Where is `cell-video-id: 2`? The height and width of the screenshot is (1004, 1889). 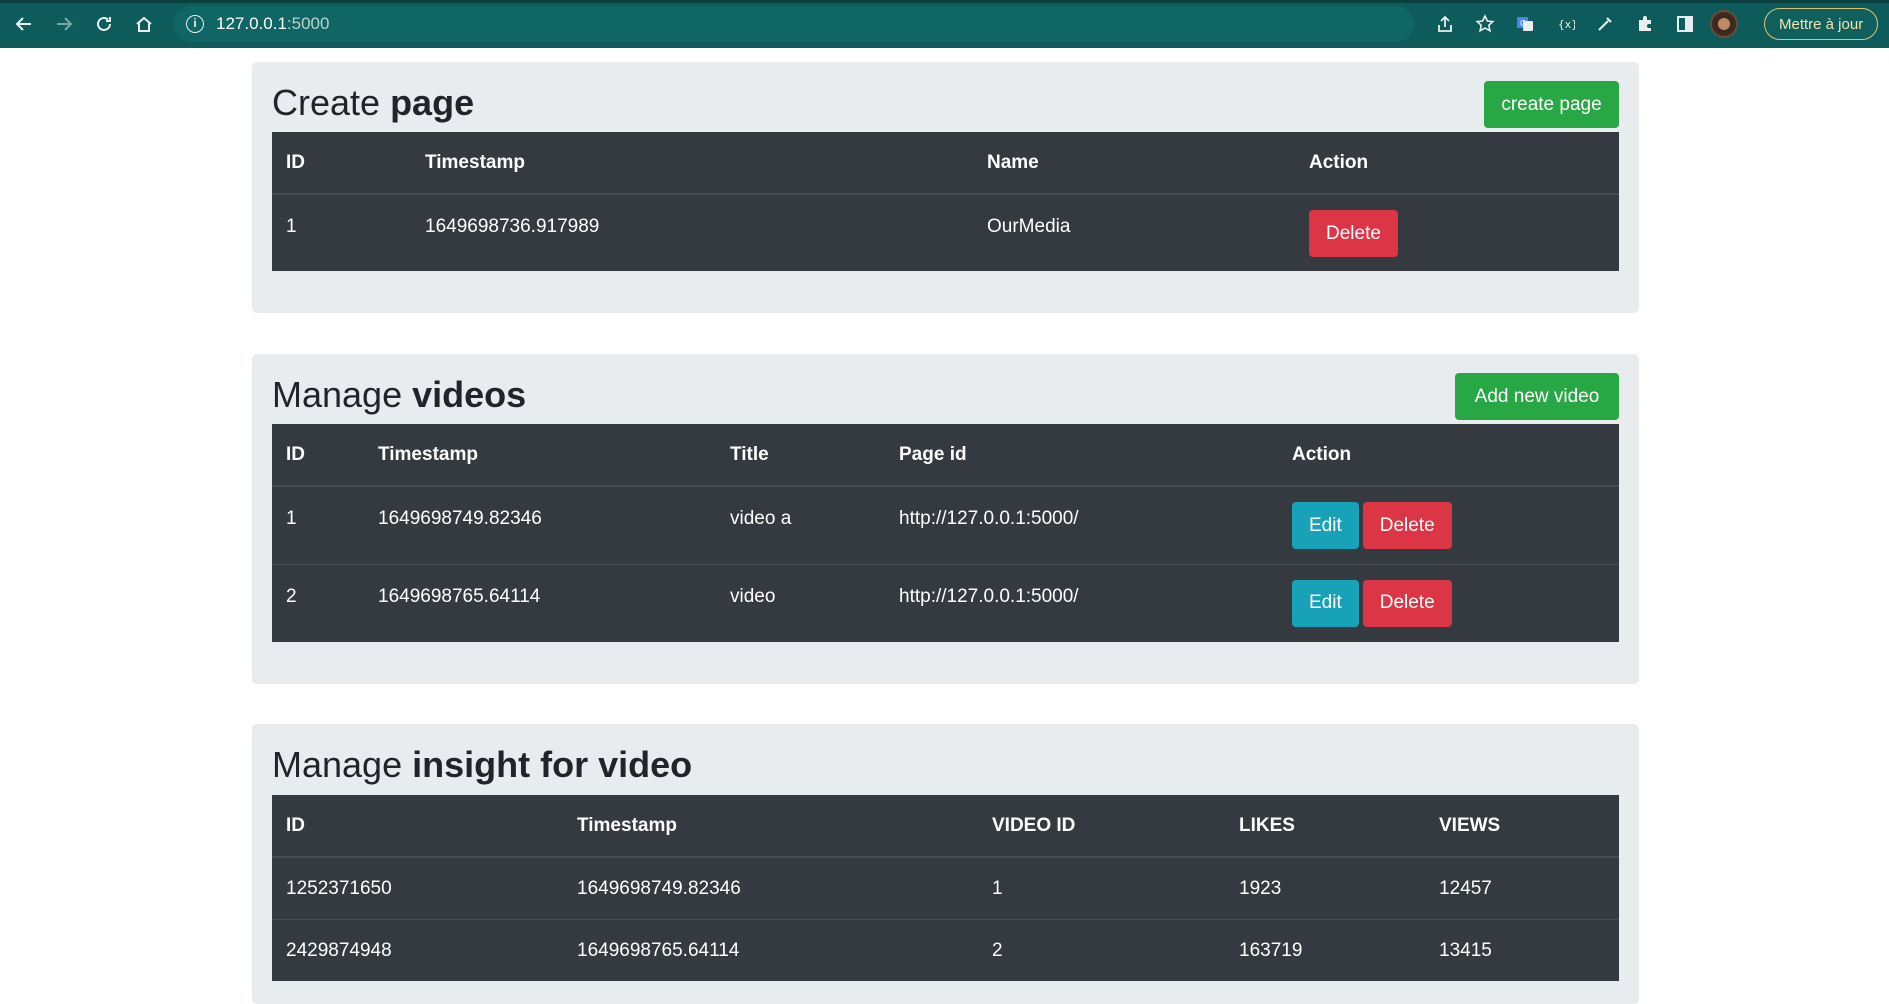
cell-video-id: 2 is located at coordinates (1101, 949).